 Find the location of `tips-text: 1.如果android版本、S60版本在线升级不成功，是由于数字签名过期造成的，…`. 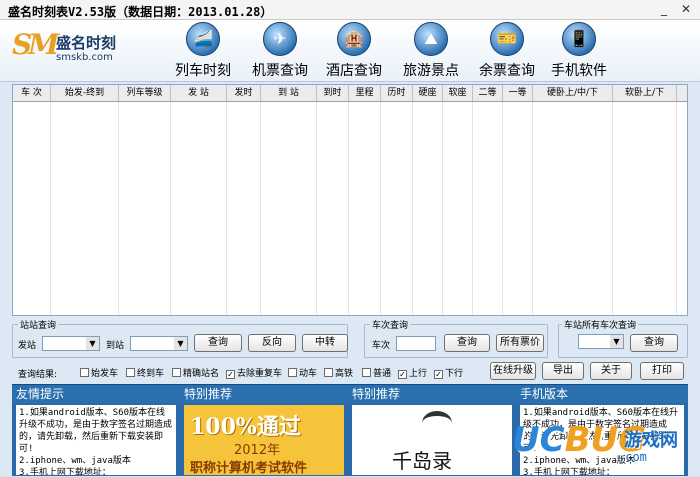

tips-text: 1.如果android版本、S60版本在线升级不成功，是由于数字签名过期造成的，… is located at coordinates (96, 440).